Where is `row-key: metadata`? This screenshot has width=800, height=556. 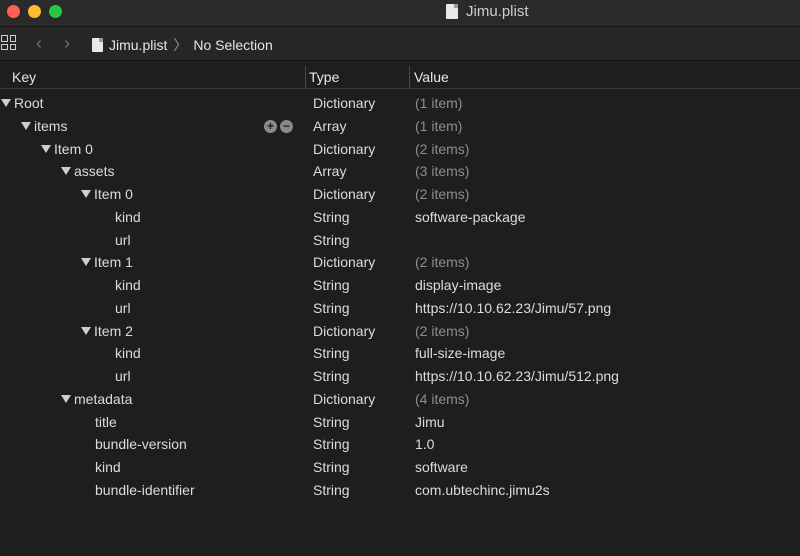 row-key: metadata is located at coordinates (103, 398).